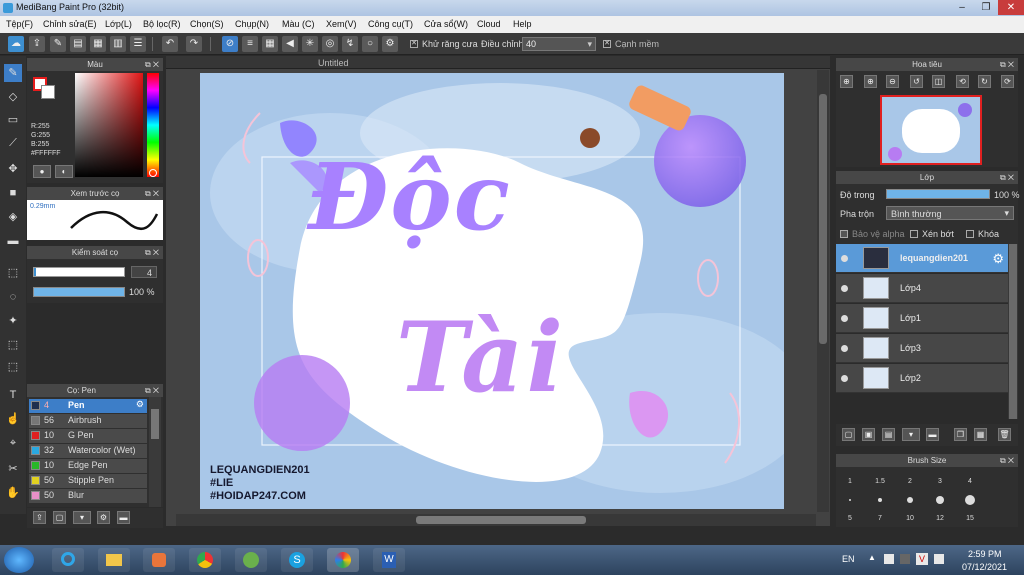 This screenshot has width=1024, height=575. I want to click on page-icon: ▤, so click(78, 44).